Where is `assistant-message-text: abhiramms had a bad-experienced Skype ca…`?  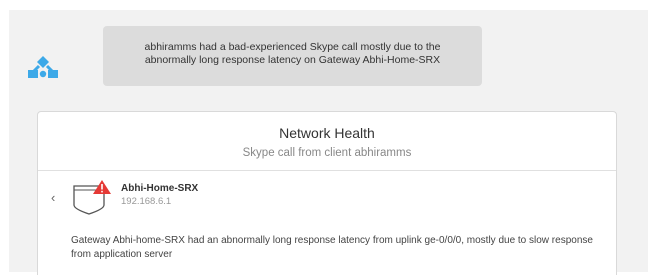 assistant-message-text: abhiramms had a bad-experienced Skype ca… is located at coordinates (292, 53).